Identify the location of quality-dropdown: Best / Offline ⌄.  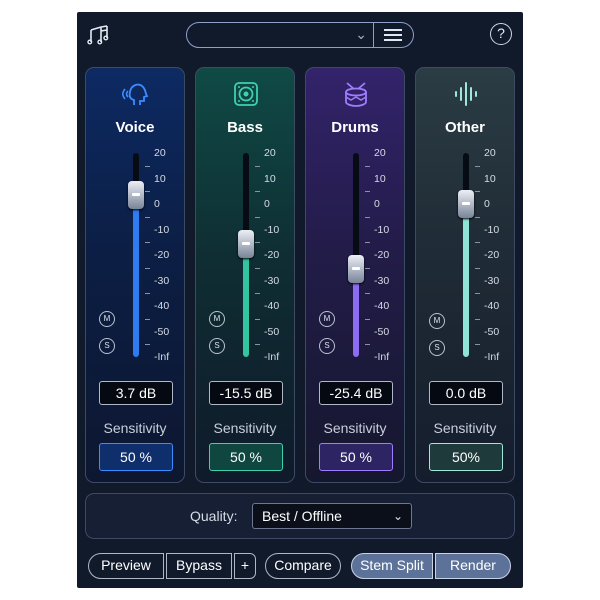
(332, 516).